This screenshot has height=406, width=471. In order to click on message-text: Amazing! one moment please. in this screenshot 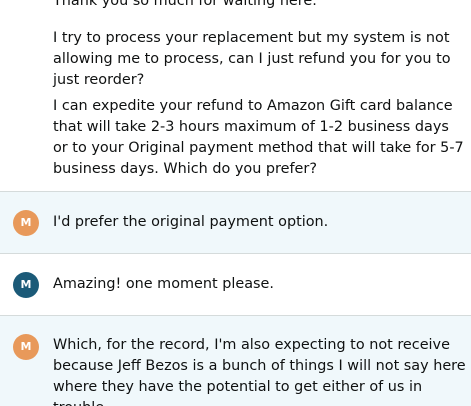, I will do `click(163, 284)`.